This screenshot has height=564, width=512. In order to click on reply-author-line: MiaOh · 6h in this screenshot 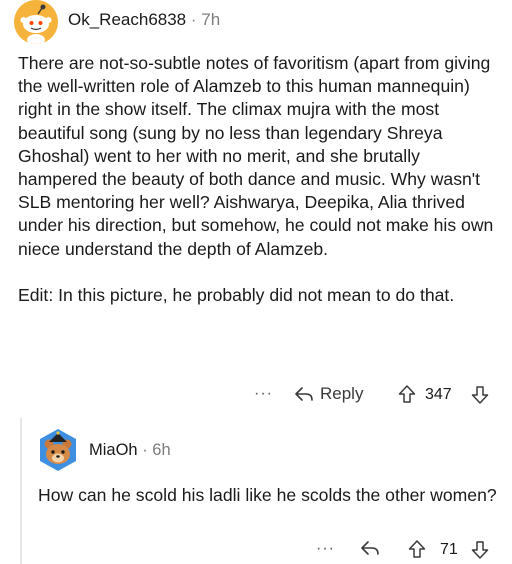, I will do `click(130, 450)`.